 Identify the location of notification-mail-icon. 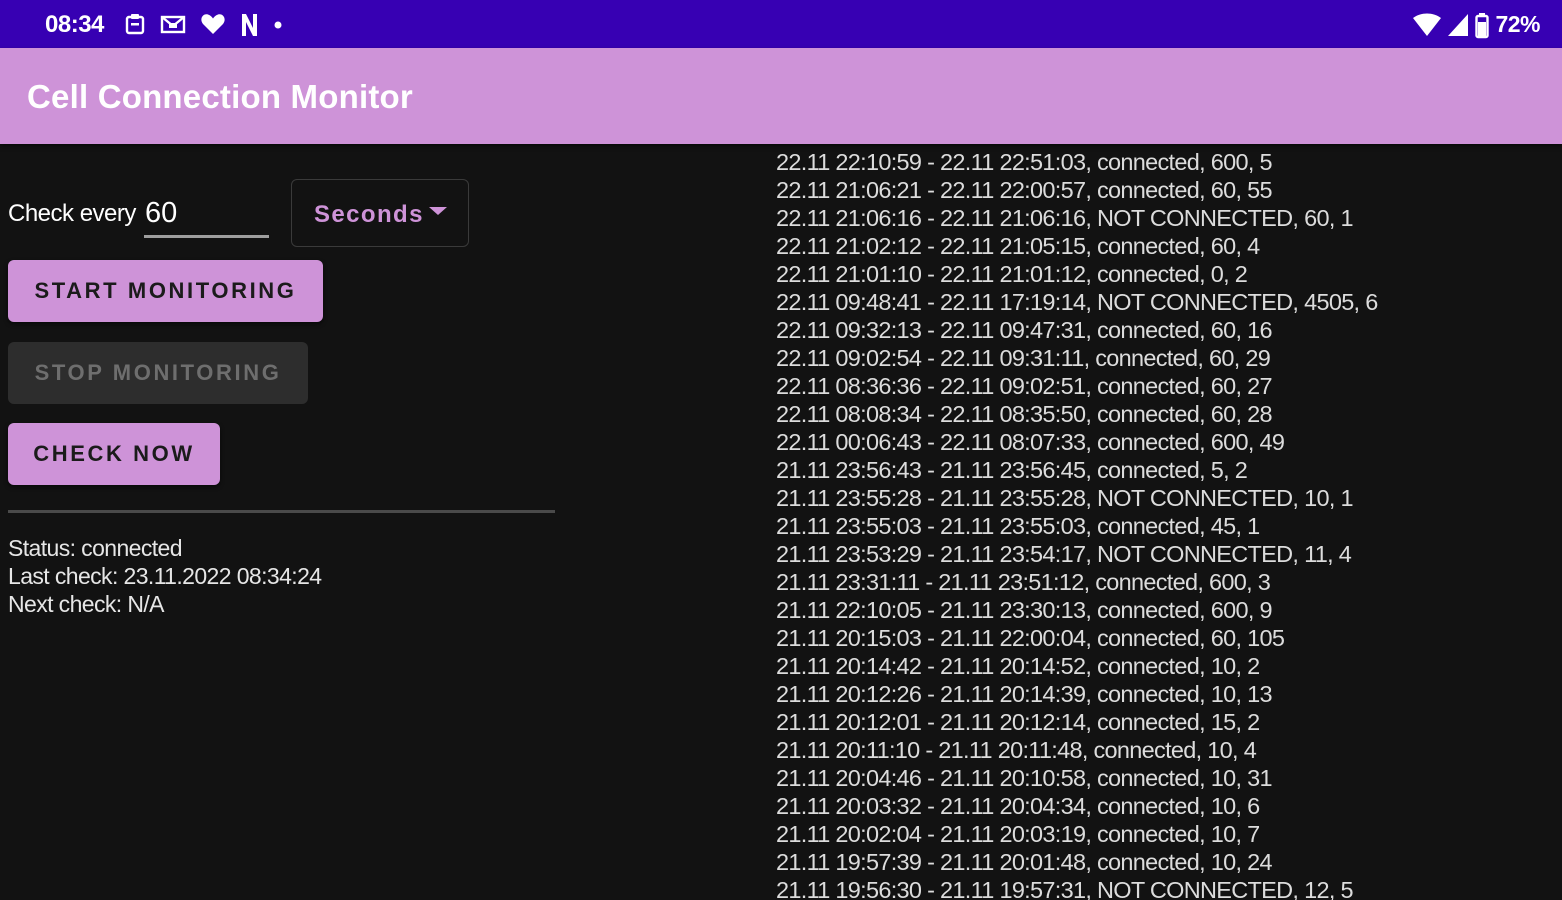
(173, 24).